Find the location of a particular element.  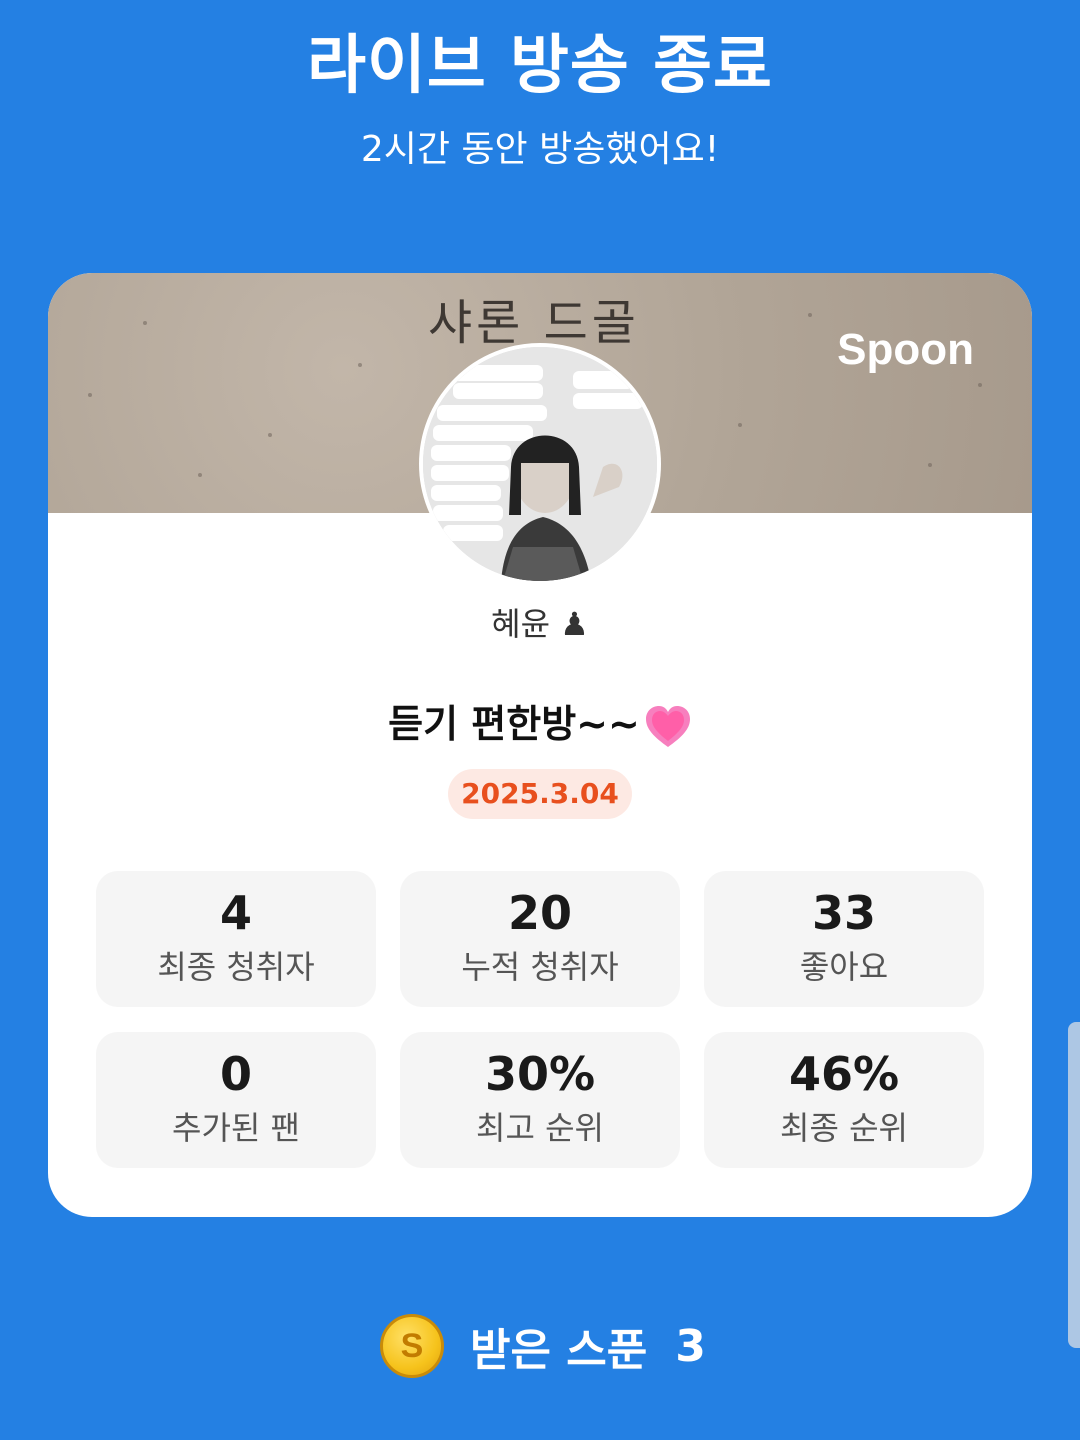

broadcast-title-row: 듣기 편한방~~ is located at coordinates (540, 721).